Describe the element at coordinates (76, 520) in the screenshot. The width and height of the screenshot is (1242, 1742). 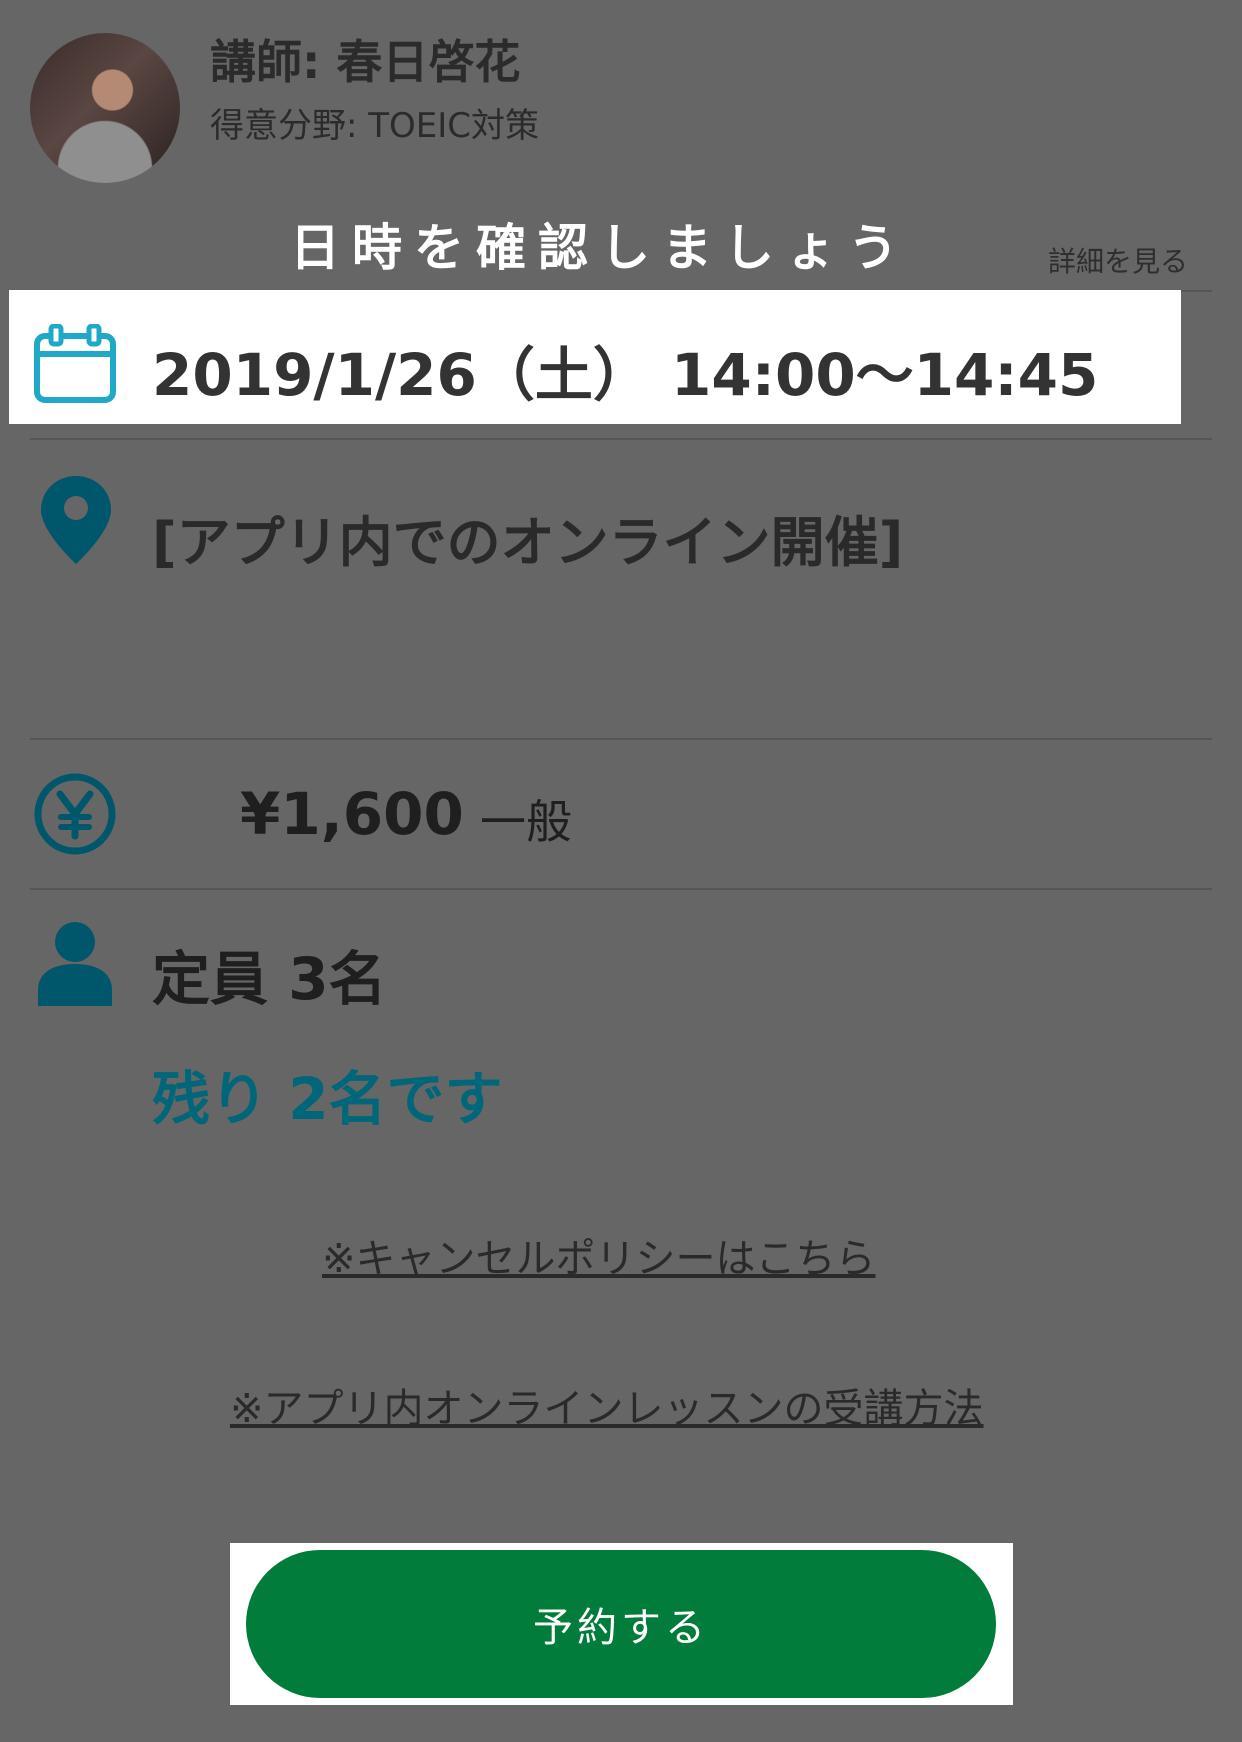
I see `location-pin-icon` at that location.